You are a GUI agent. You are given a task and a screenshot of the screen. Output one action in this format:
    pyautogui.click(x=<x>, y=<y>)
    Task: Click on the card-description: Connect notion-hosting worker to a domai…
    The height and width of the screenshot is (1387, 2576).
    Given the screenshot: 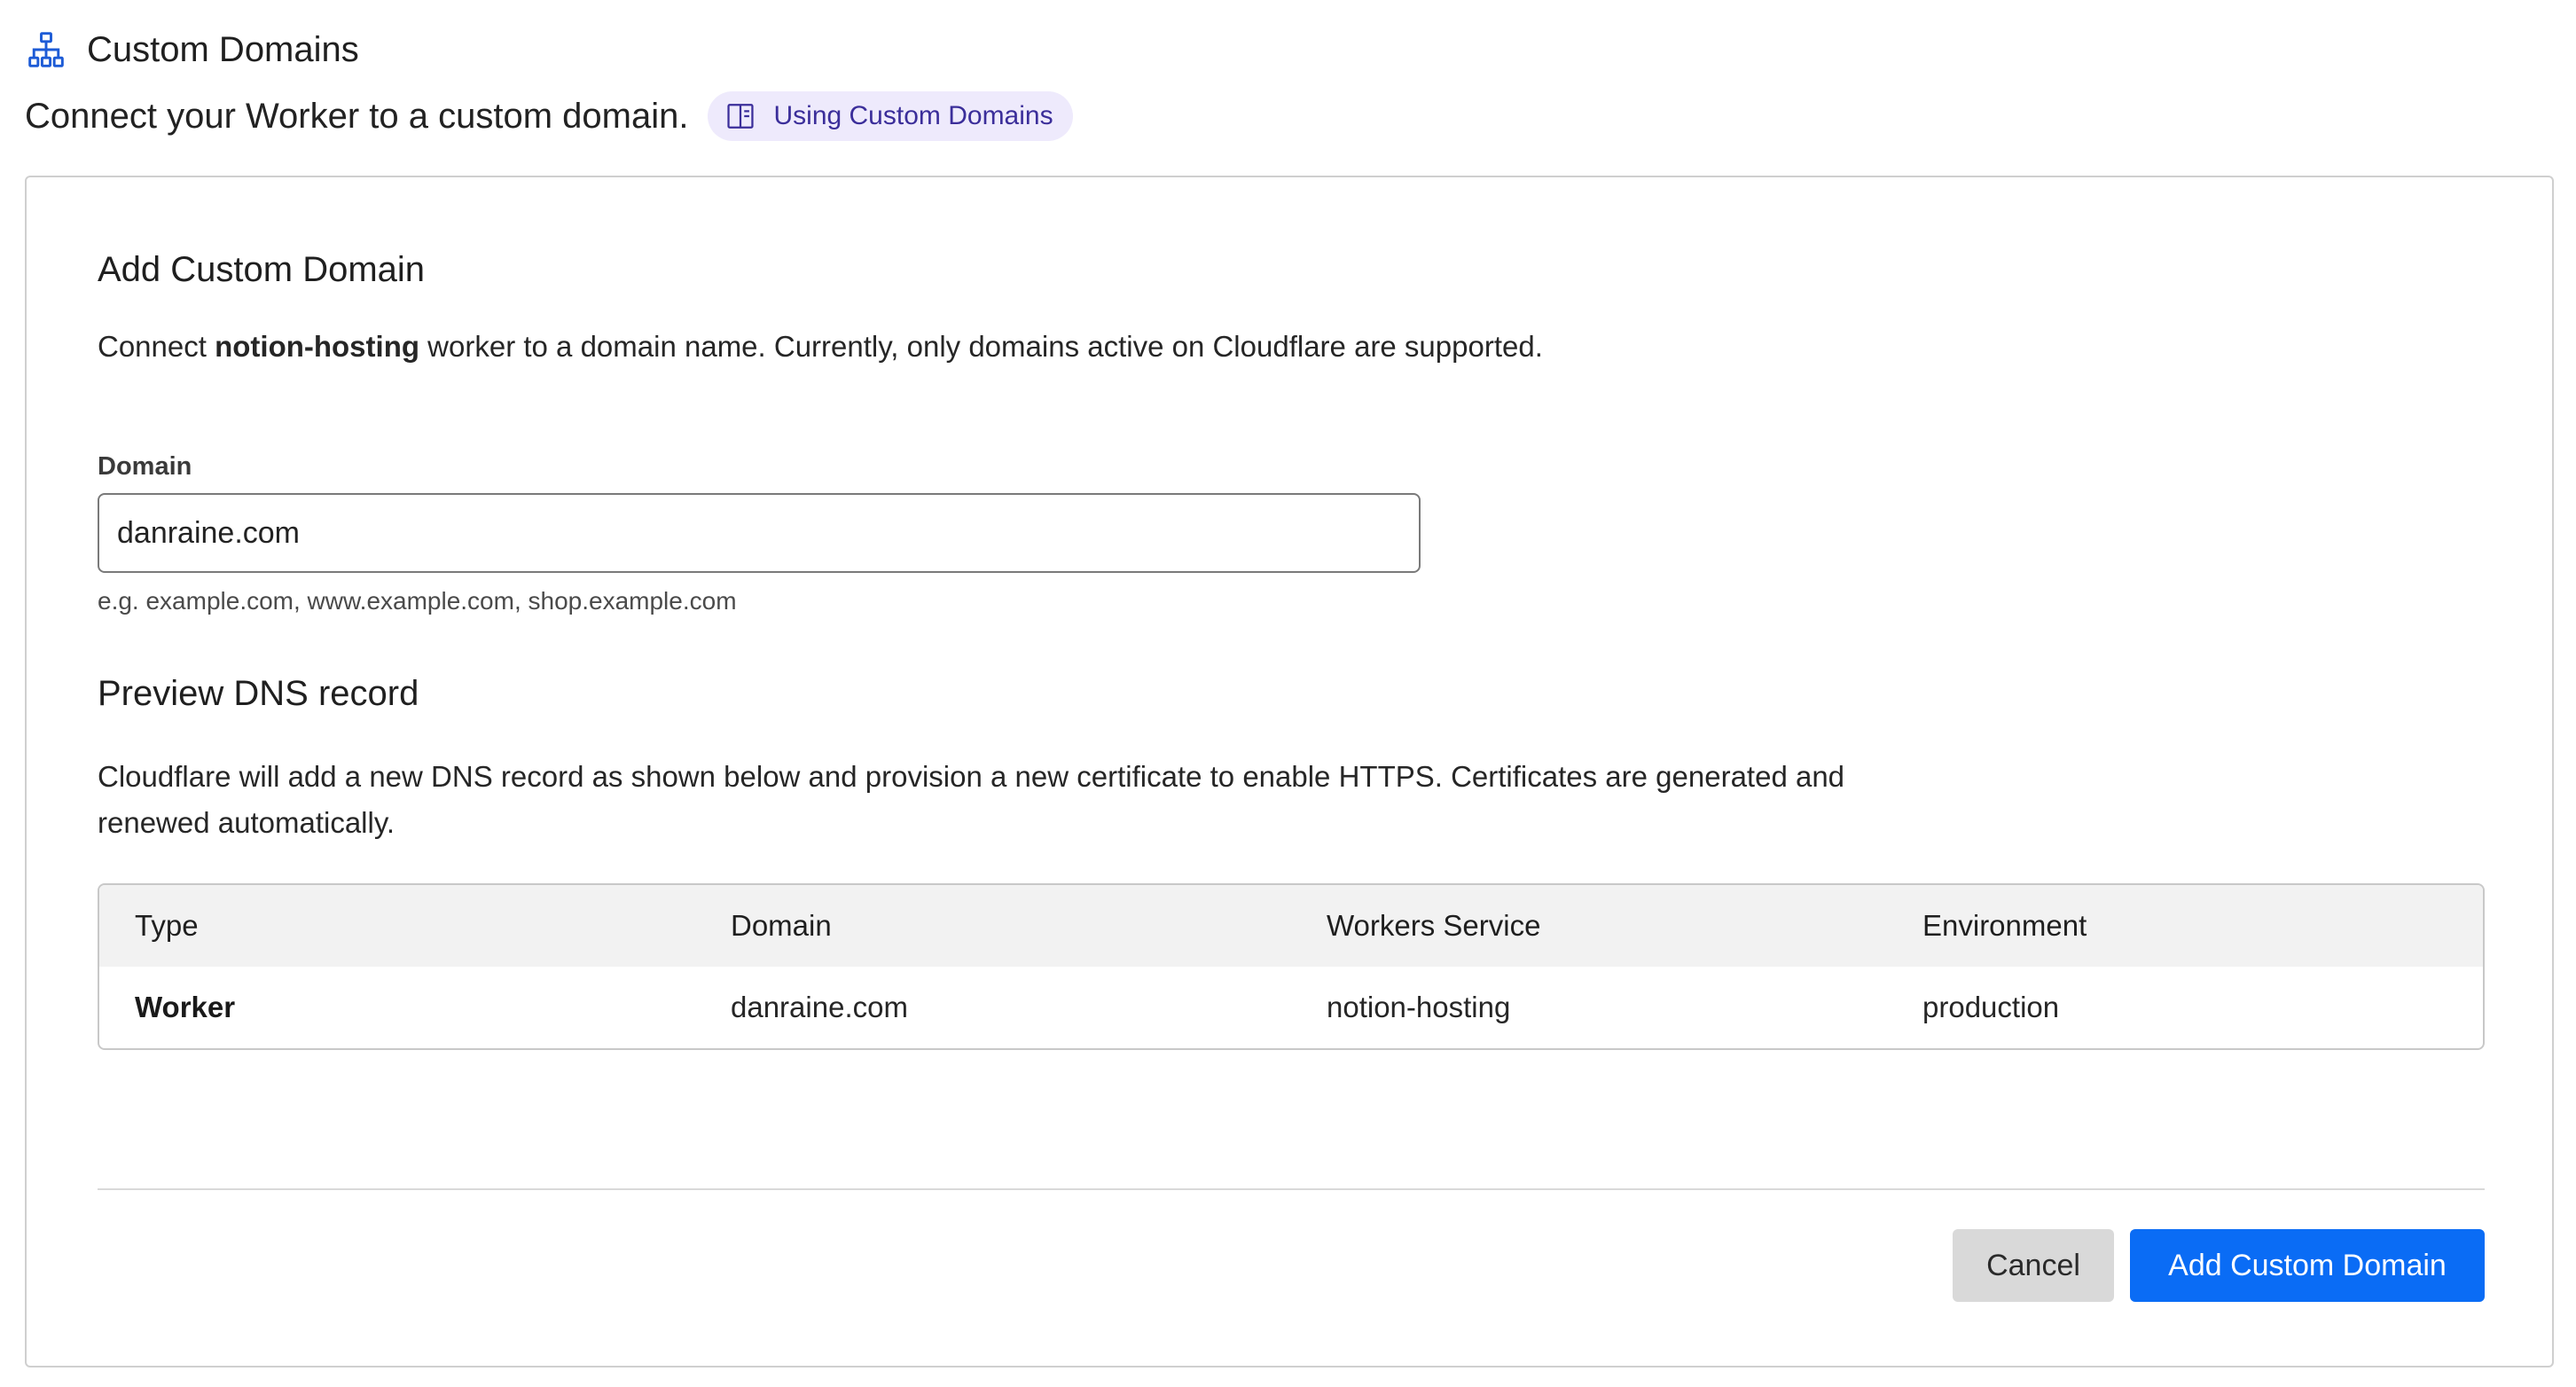 What is the action you would take?
    pyautogui.click(x=820, y=347)
    